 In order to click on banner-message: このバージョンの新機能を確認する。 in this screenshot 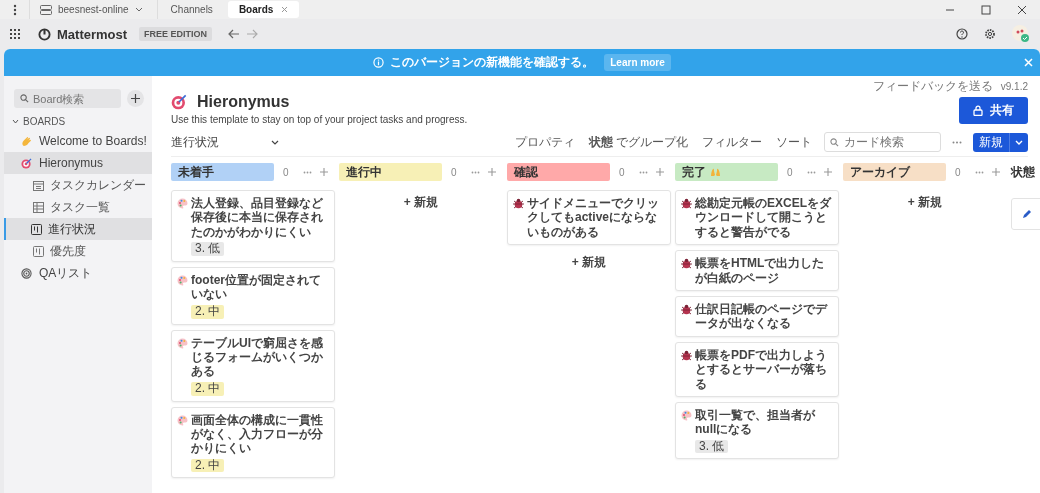, I will do `click(492, 62)`.